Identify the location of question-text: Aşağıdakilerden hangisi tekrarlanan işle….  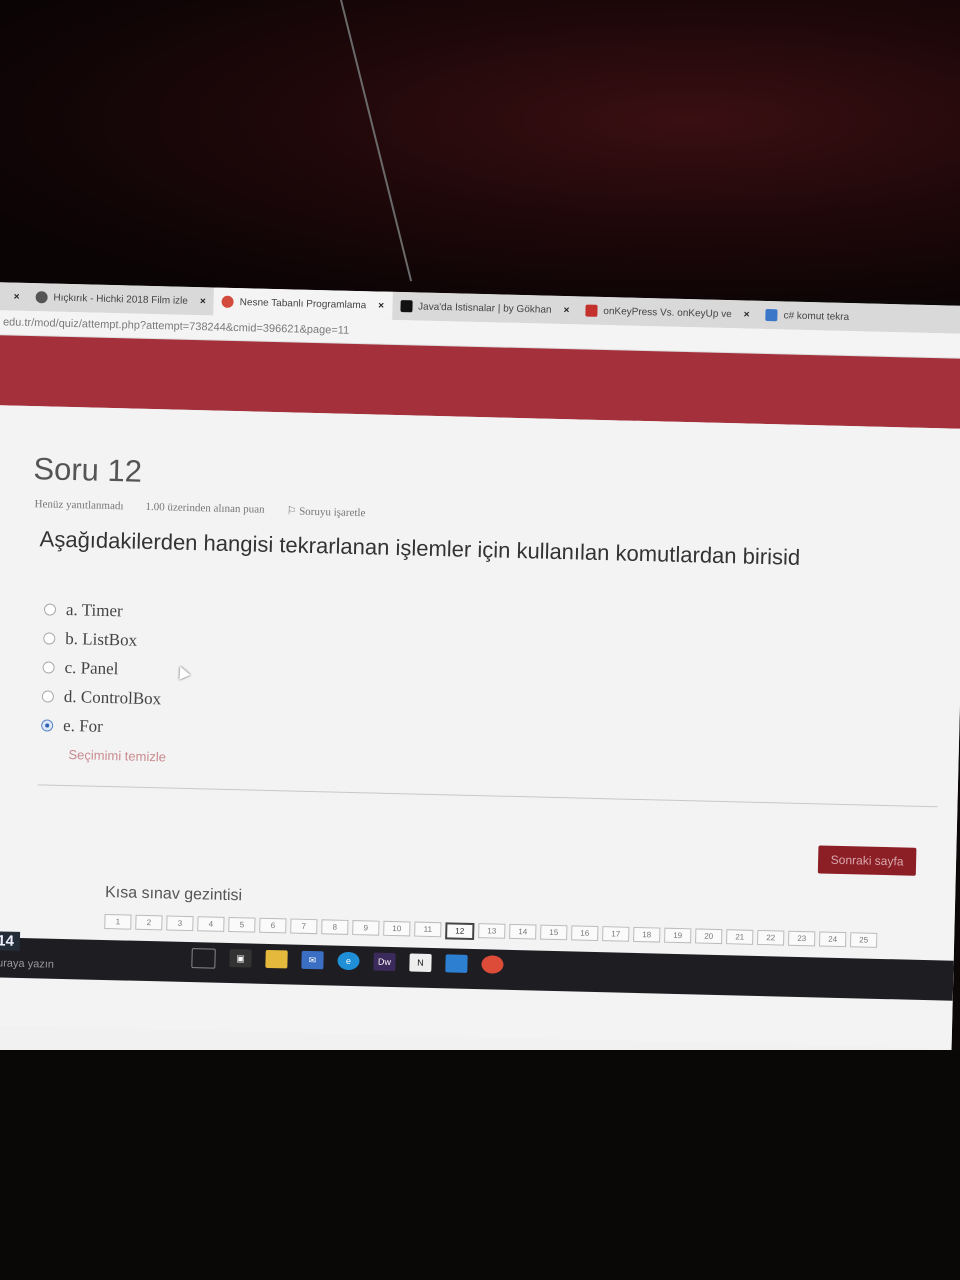
(420, 548).